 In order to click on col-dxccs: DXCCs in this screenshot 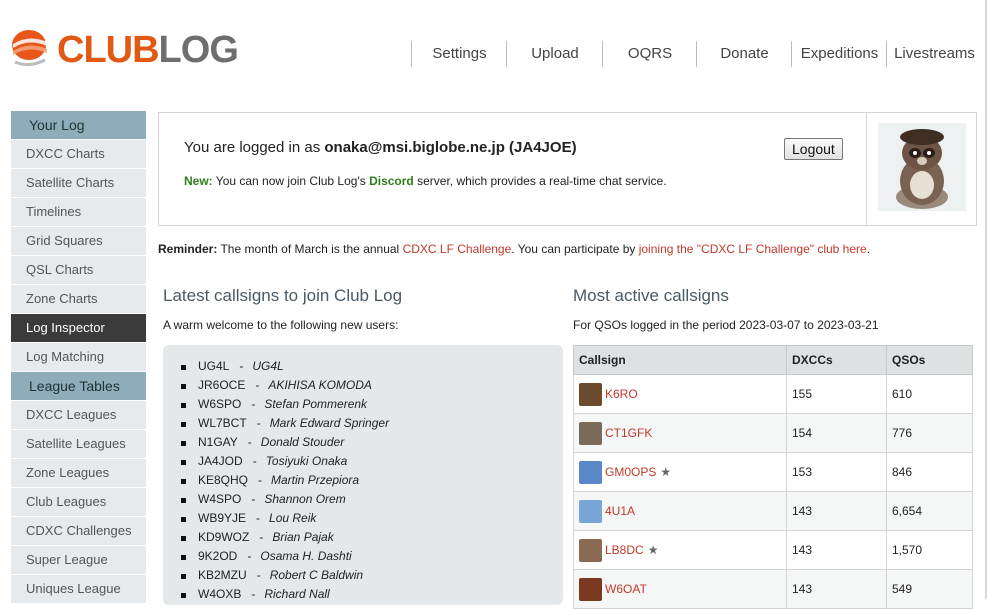, I will do `click(836, 360)`.